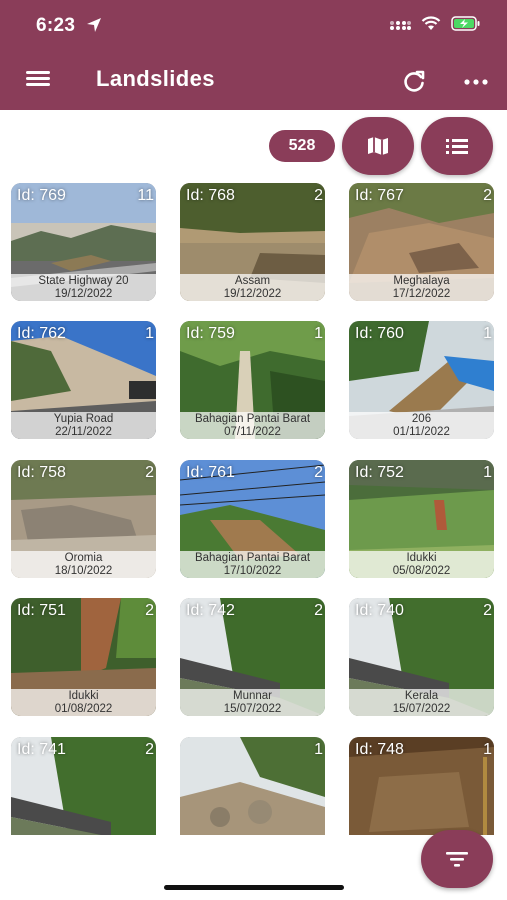 The height and width of the screenshot is (900, 507). I want to click on card-place: Assam, so click(252, 281).